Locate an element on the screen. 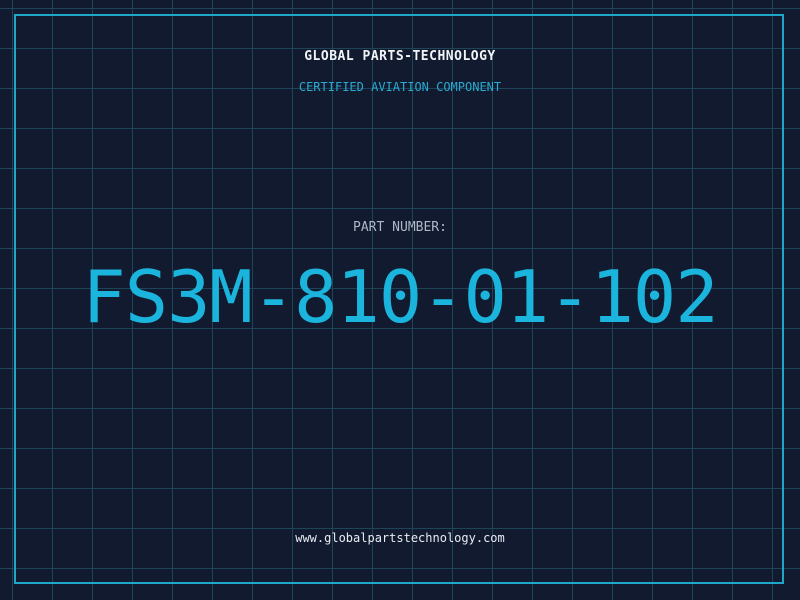  part-number-label: PART NUMBER: is located at coordinates (400, 227).